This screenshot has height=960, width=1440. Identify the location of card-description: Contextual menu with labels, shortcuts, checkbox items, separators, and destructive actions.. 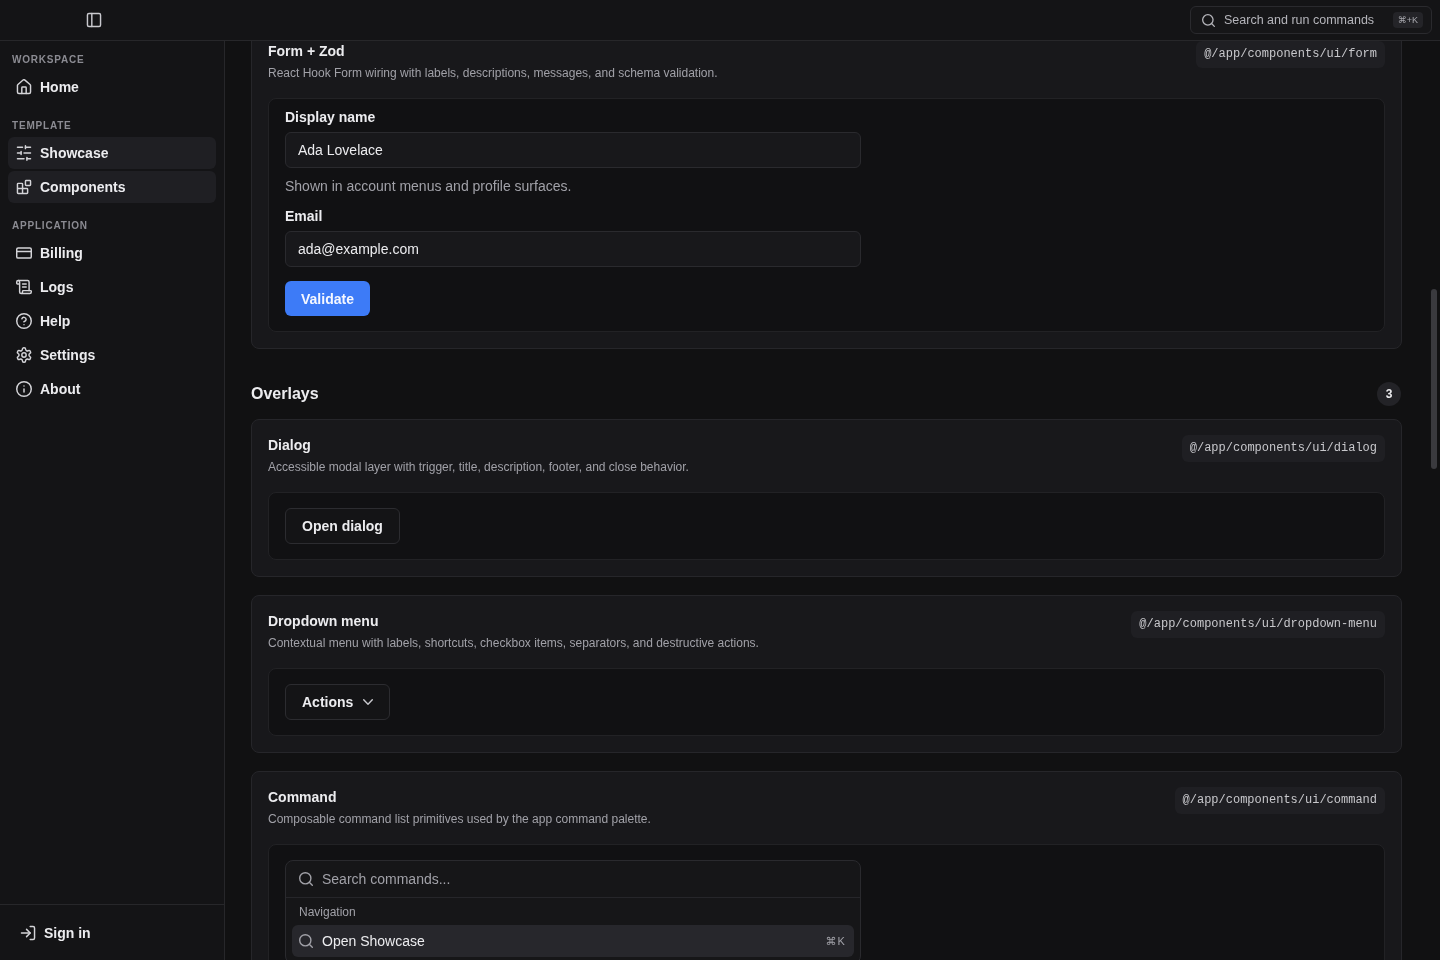
(513, 643).